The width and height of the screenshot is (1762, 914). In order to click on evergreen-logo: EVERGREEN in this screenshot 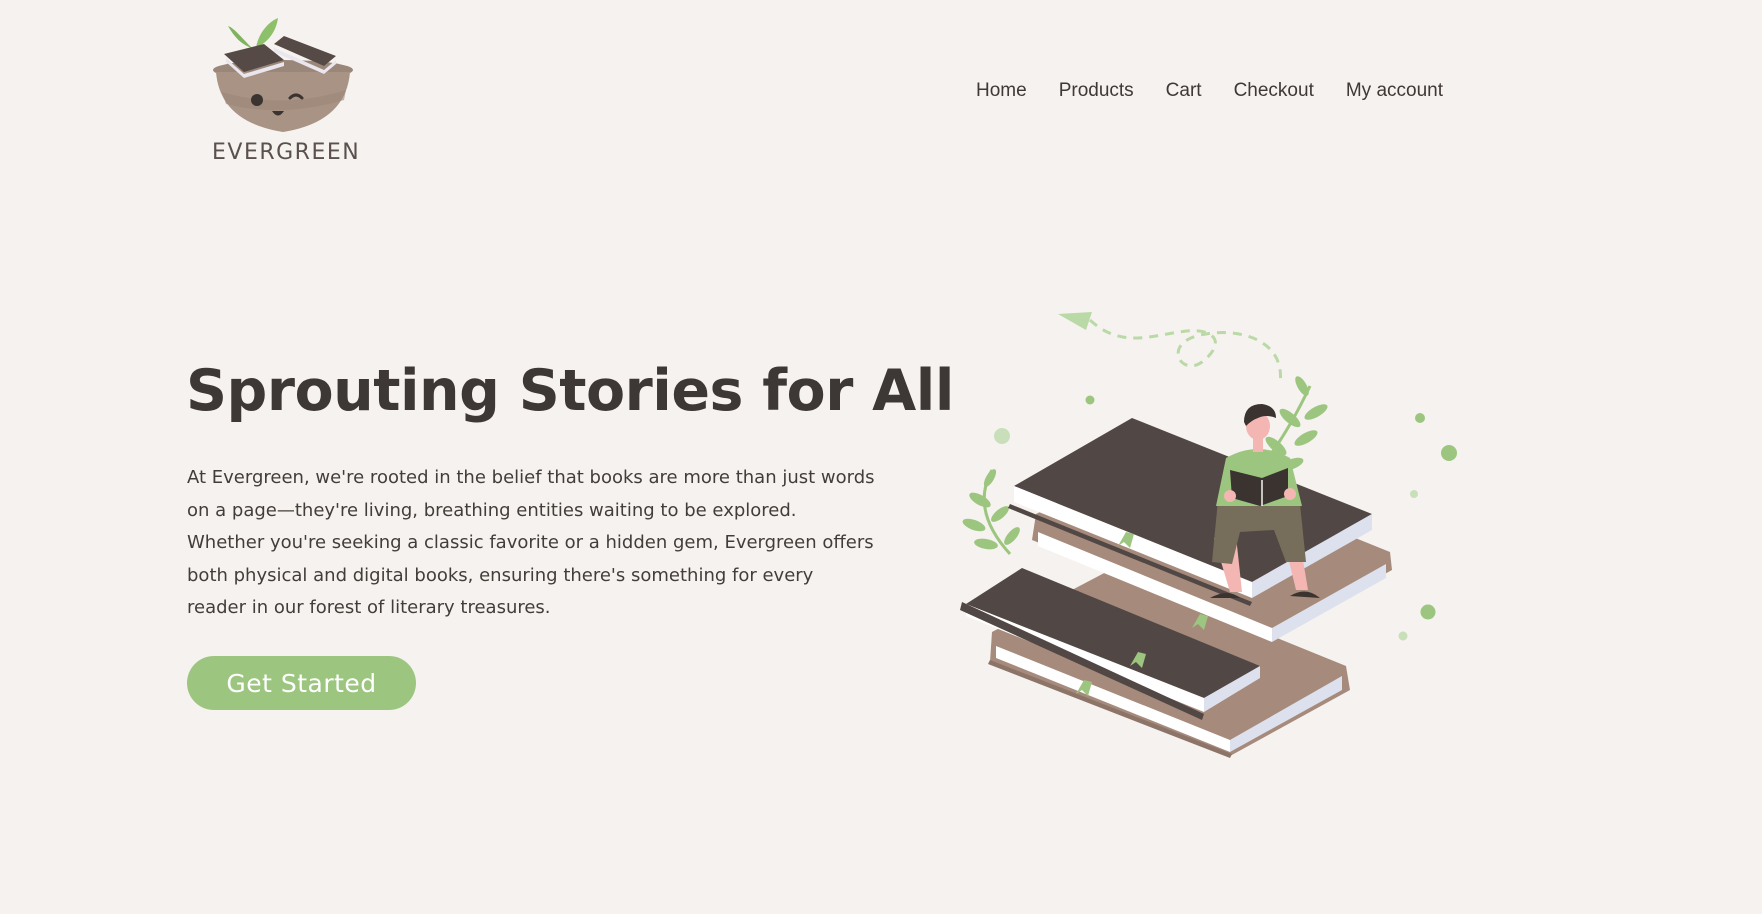, I will do `click(286, 94)`.